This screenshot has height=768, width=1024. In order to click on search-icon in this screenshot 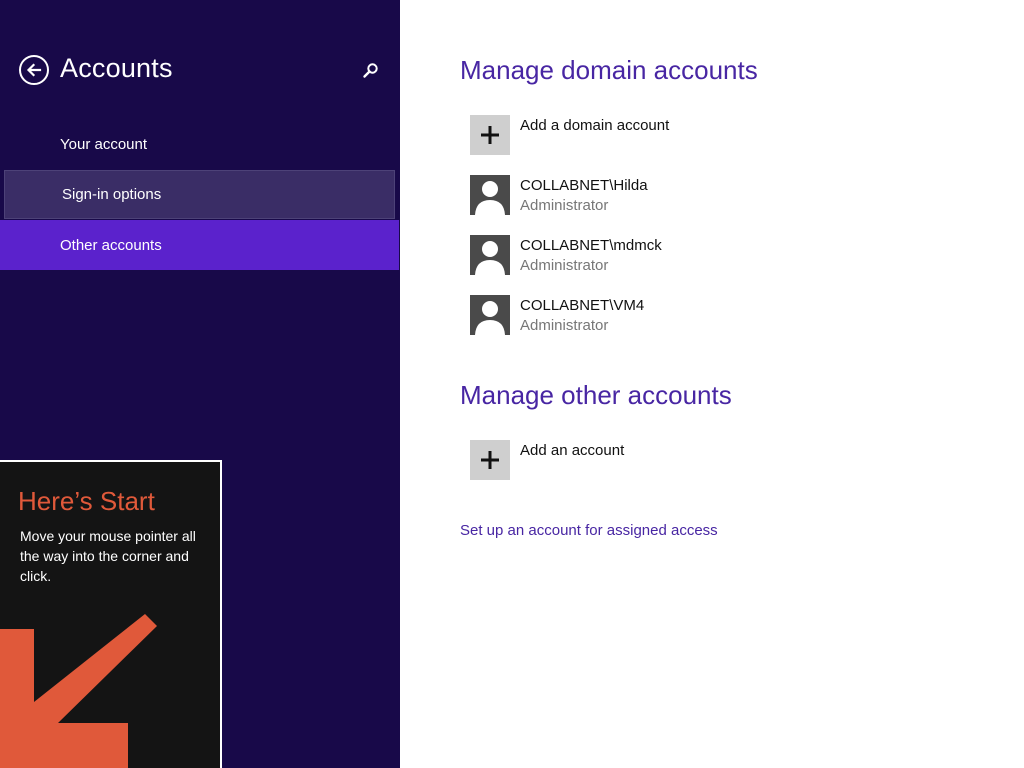, I will do `click(370, 70)`.